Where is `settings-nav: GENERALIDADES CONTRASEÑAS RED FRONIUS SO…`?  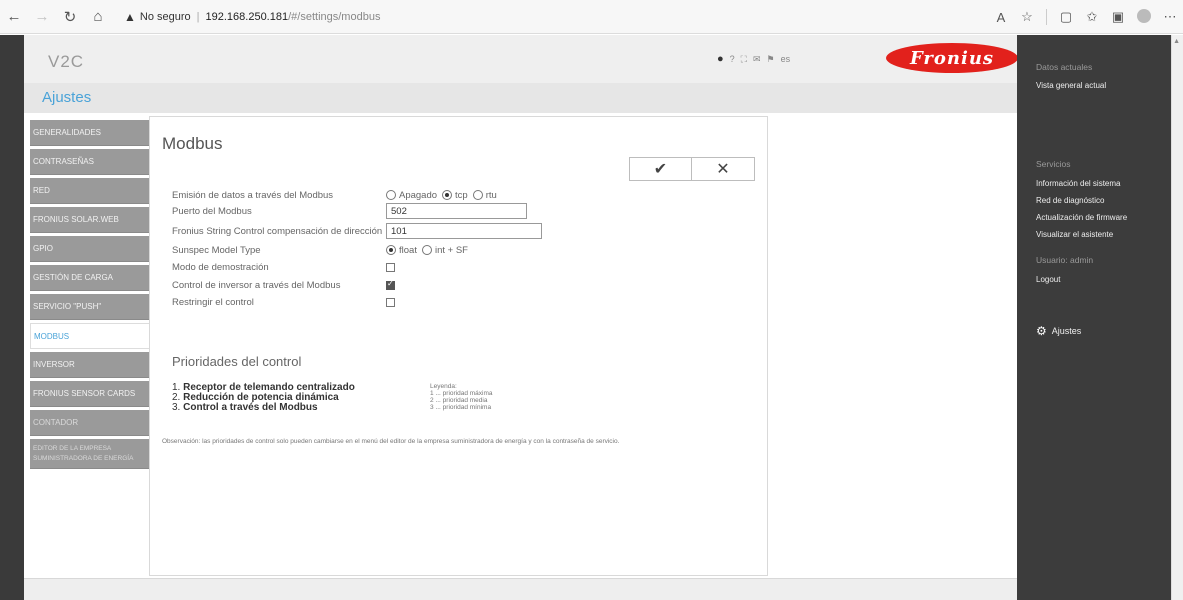
settings-nav: GENERALIDADES CONTRASEÑAS RED FRONIUS SO… is located at coordinates (91, 296).